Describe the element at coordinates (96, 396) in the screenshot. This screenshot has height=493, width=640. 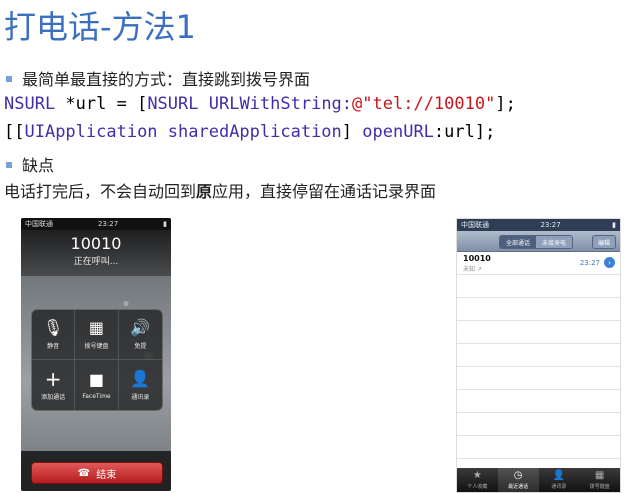
I see `key-label: FaceTime` at that location.